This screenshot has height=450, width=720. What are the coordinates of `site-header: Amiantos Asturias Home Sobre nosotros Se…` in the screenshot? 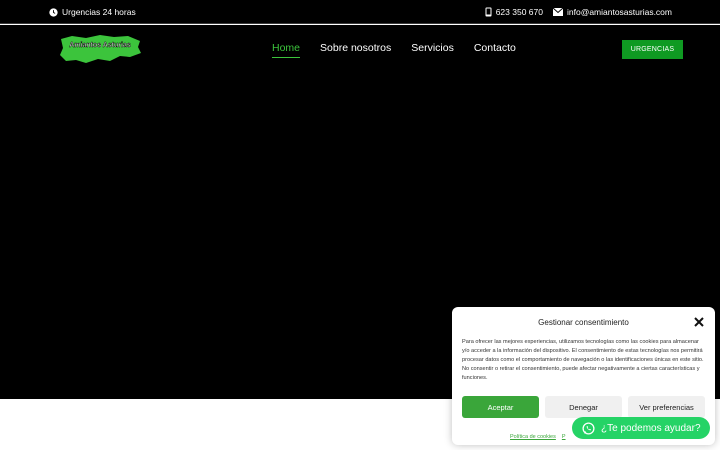 It's located at (360, 49).